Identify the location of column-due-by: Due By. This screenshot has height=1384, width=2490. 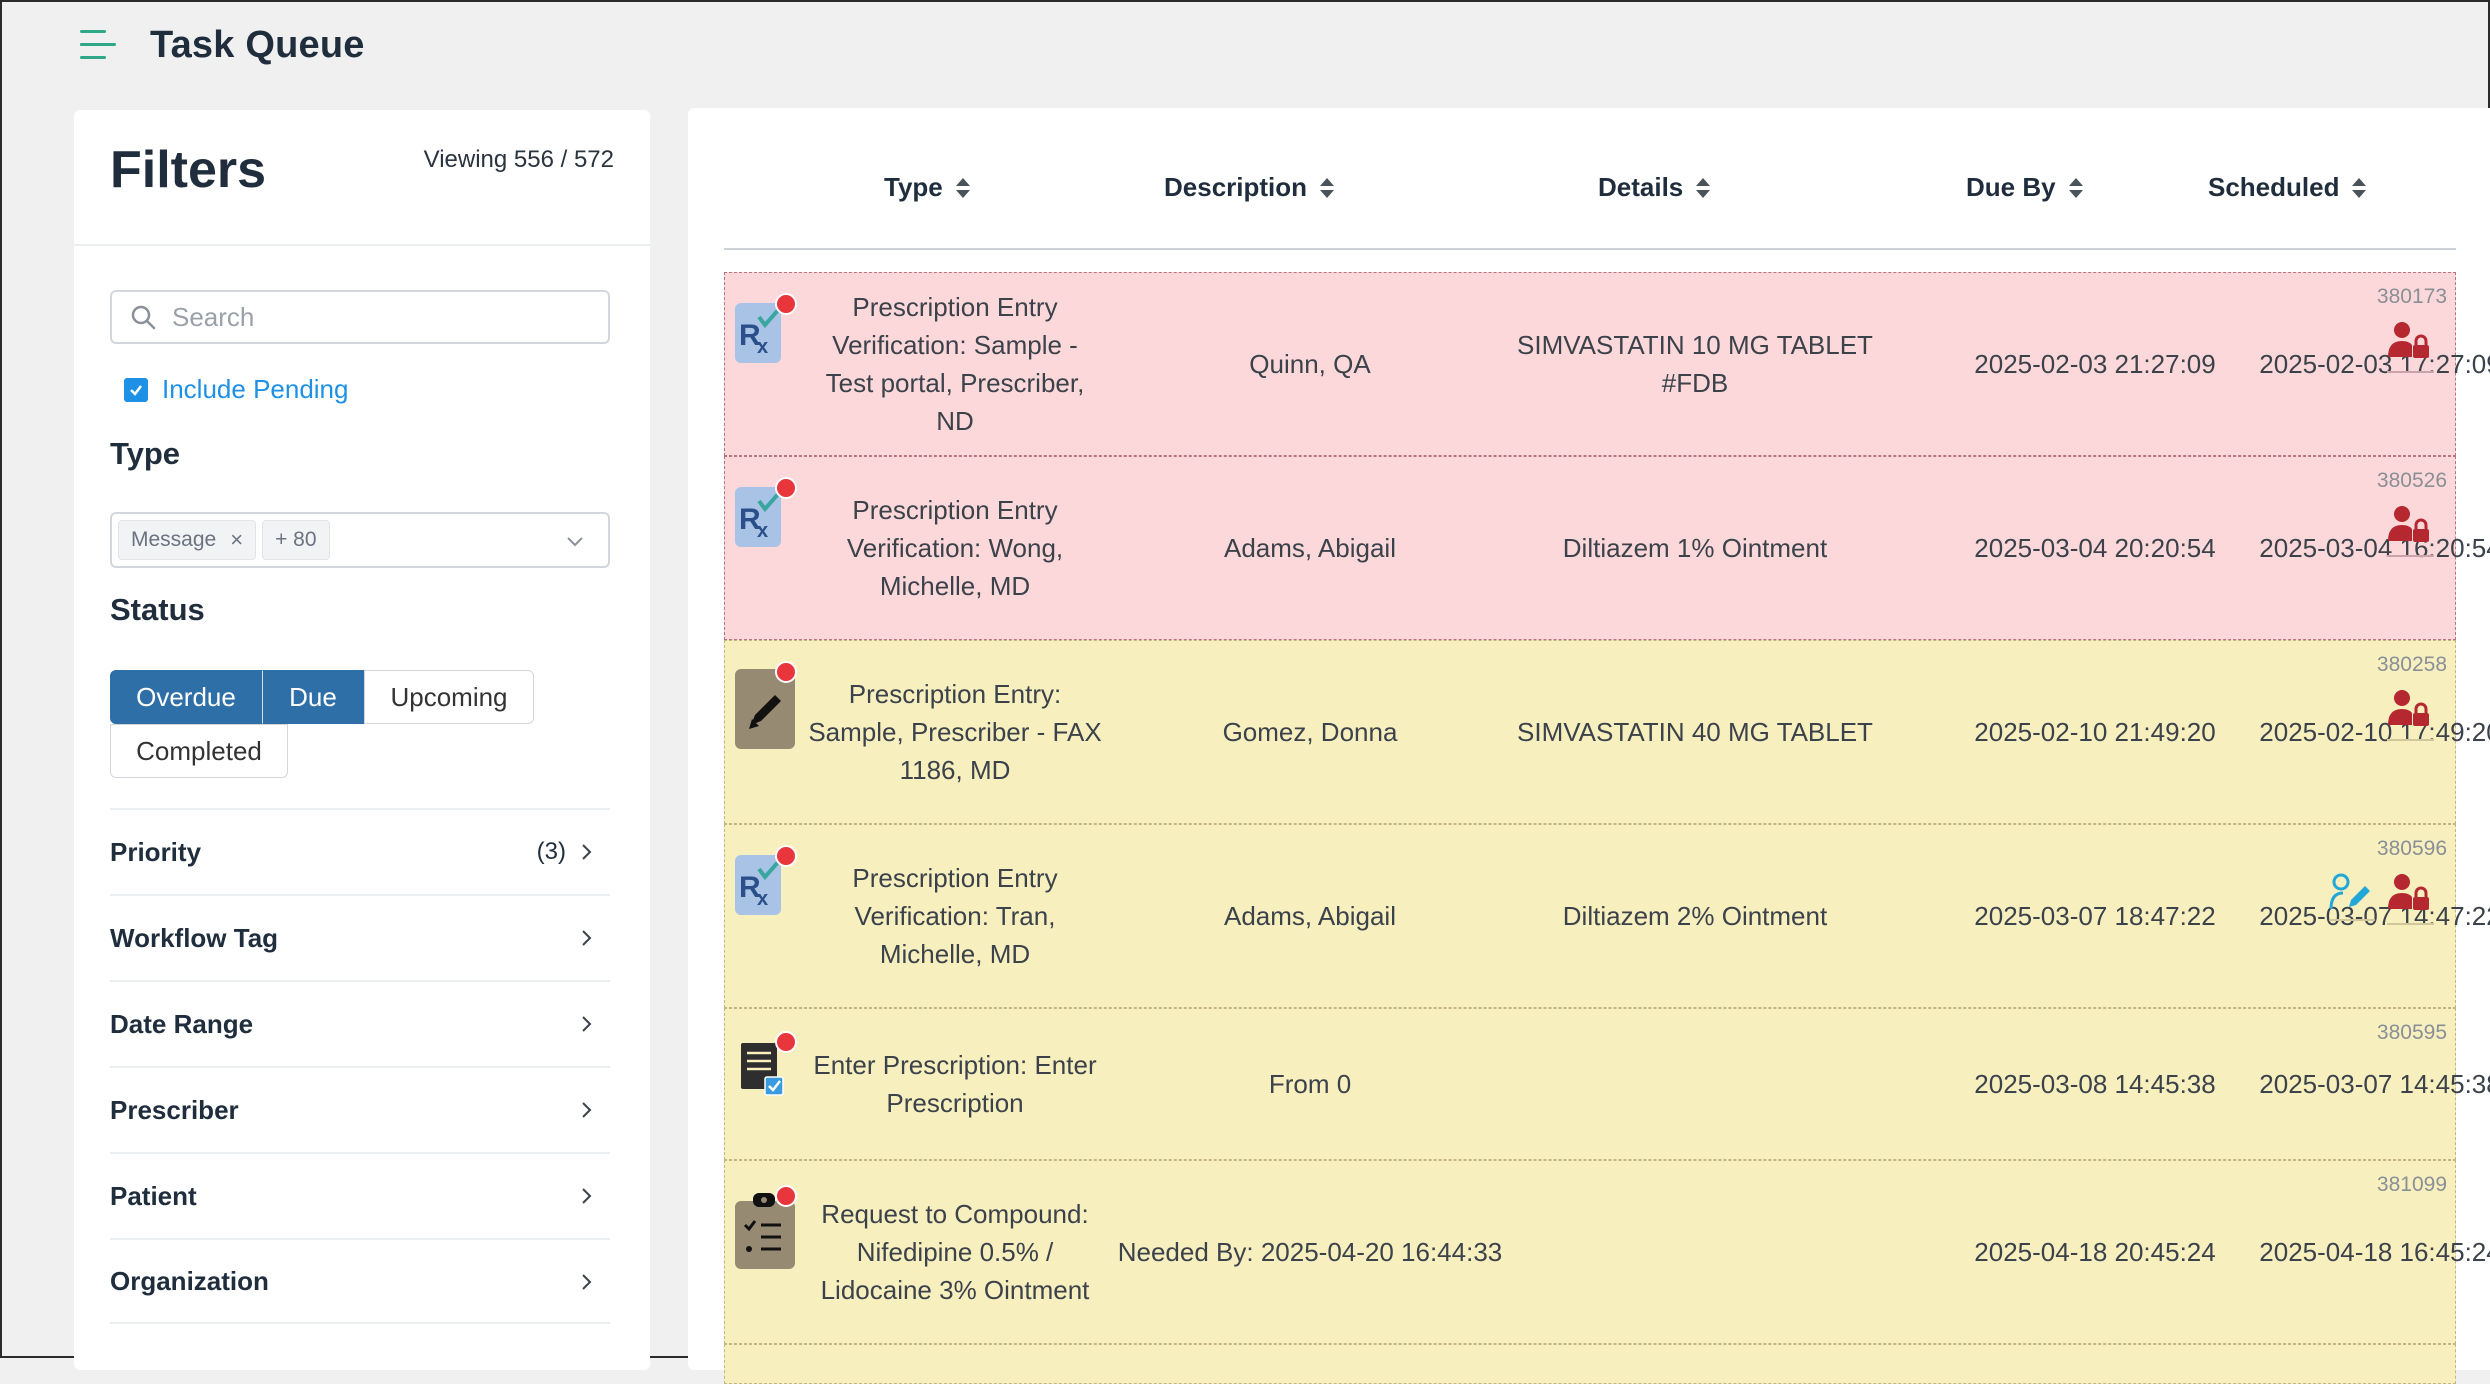
(2025, 187).